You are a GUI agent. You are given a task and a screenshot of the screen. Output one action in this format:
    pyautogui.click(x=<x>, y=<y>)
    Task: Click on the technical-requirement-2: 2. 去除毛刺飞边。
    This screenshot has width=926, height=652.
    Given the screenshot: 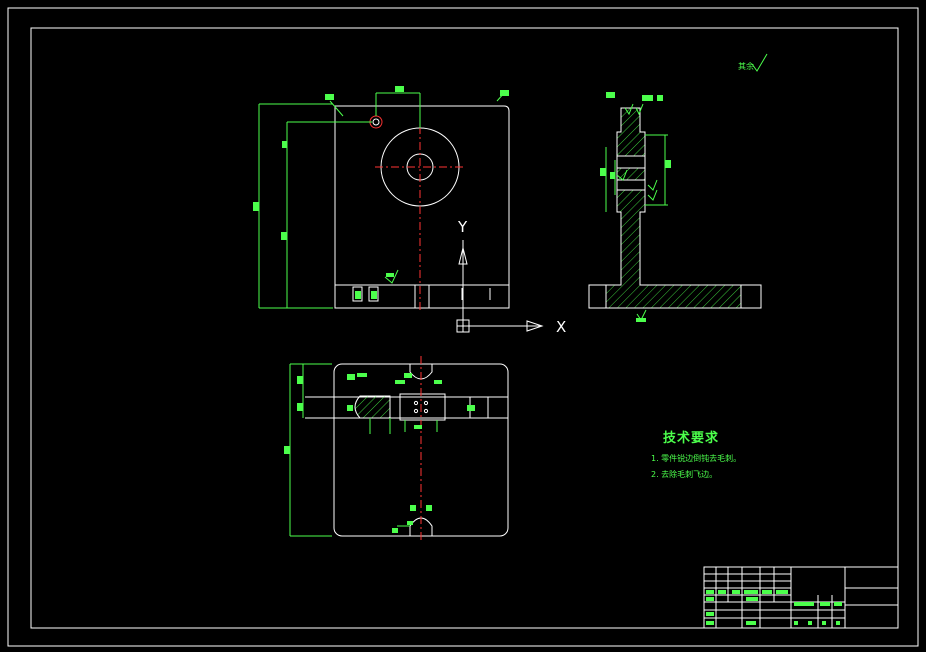 What is the action you would take?
    pyautogui.click(x=684, y=474)
    